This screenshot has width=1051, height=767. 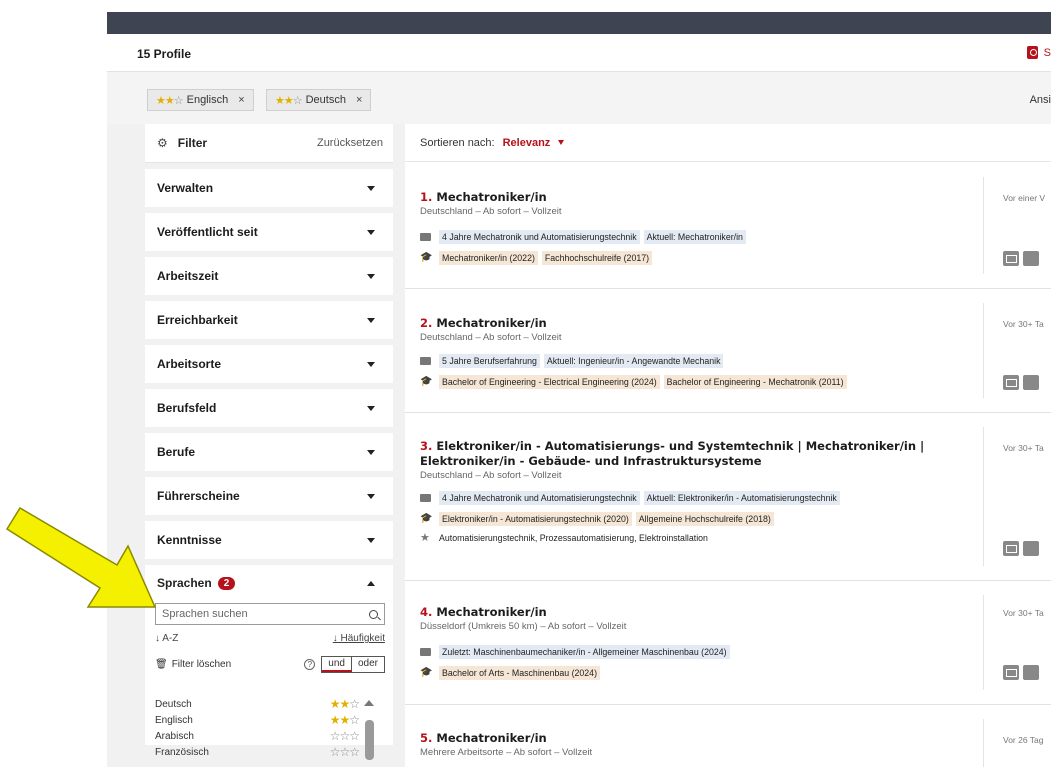 I want to click on education-row: 🎓 Bachelor of Arts - Maschinenbau (2024), so click(x=697, y=673).